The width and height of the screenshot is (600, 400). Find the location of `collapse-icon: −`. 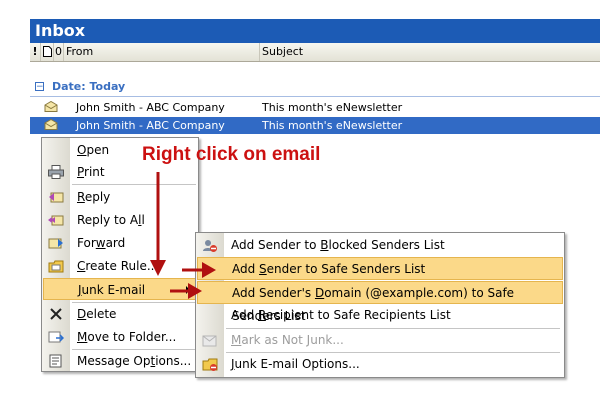

collapse-icon: − is located at coordinates (39, 87).